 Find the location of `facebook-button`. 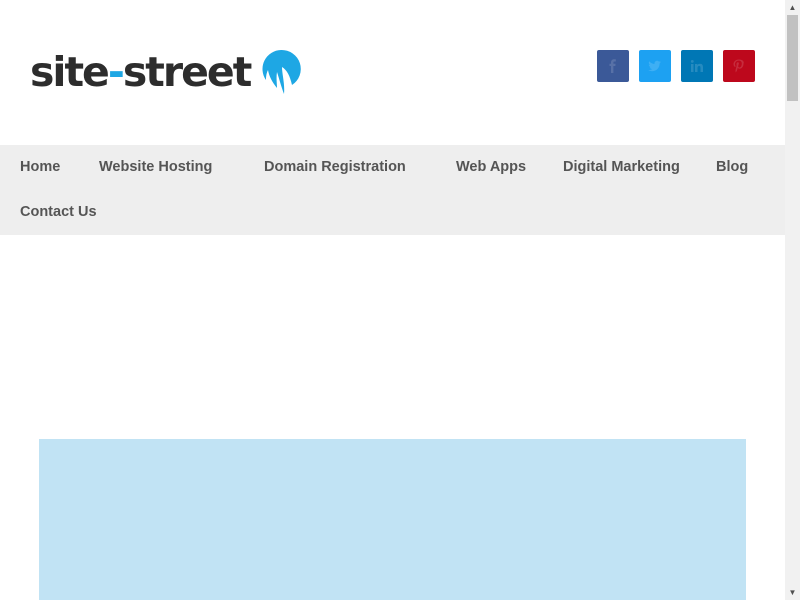

facebook-button is located at coordinates (613, 66).